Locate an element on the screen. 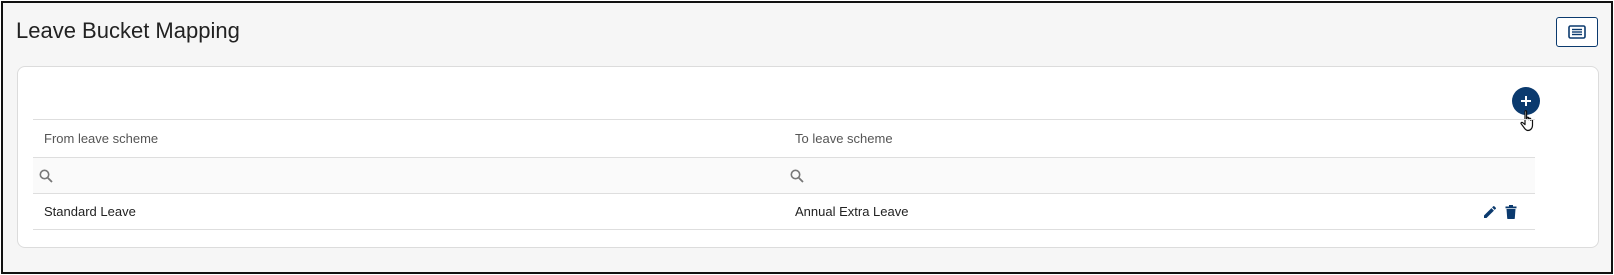 The image size is (1614, 275). filter-from is located at coordinates (409, 175).